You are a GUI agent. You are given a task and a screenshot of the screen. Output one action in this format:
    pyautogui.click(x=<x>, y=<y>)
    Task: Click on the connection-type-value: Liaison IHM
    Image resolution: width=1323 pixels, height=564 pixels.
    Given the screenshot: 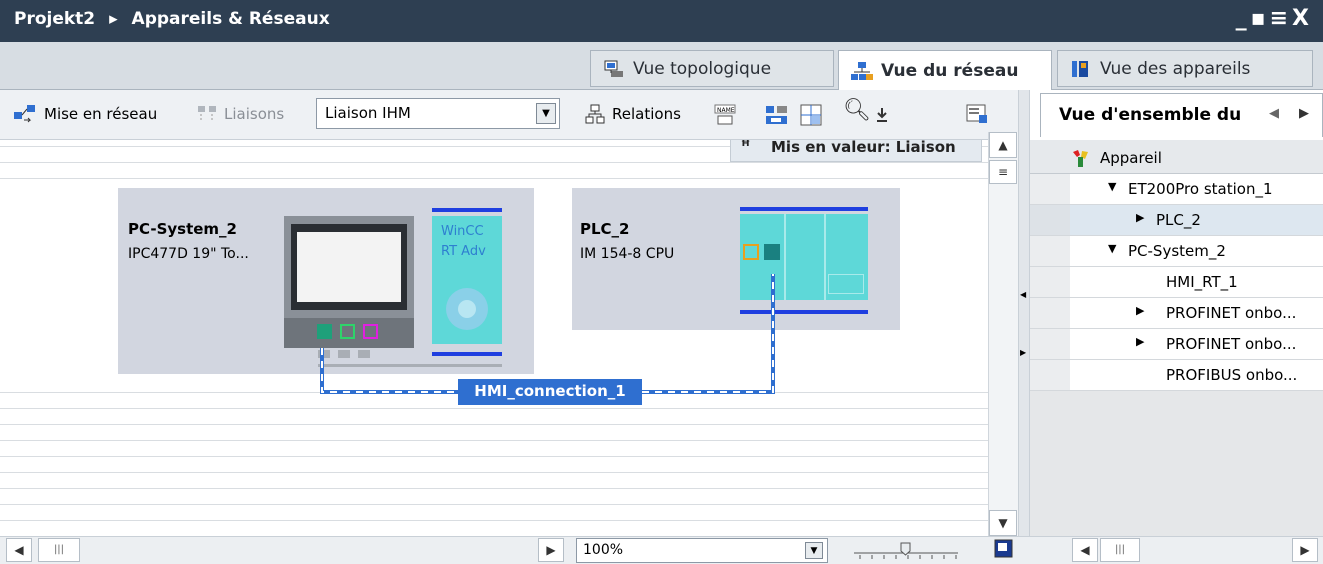 What is the action you would take?
    pyautogui.click(x=368, y=113)
    